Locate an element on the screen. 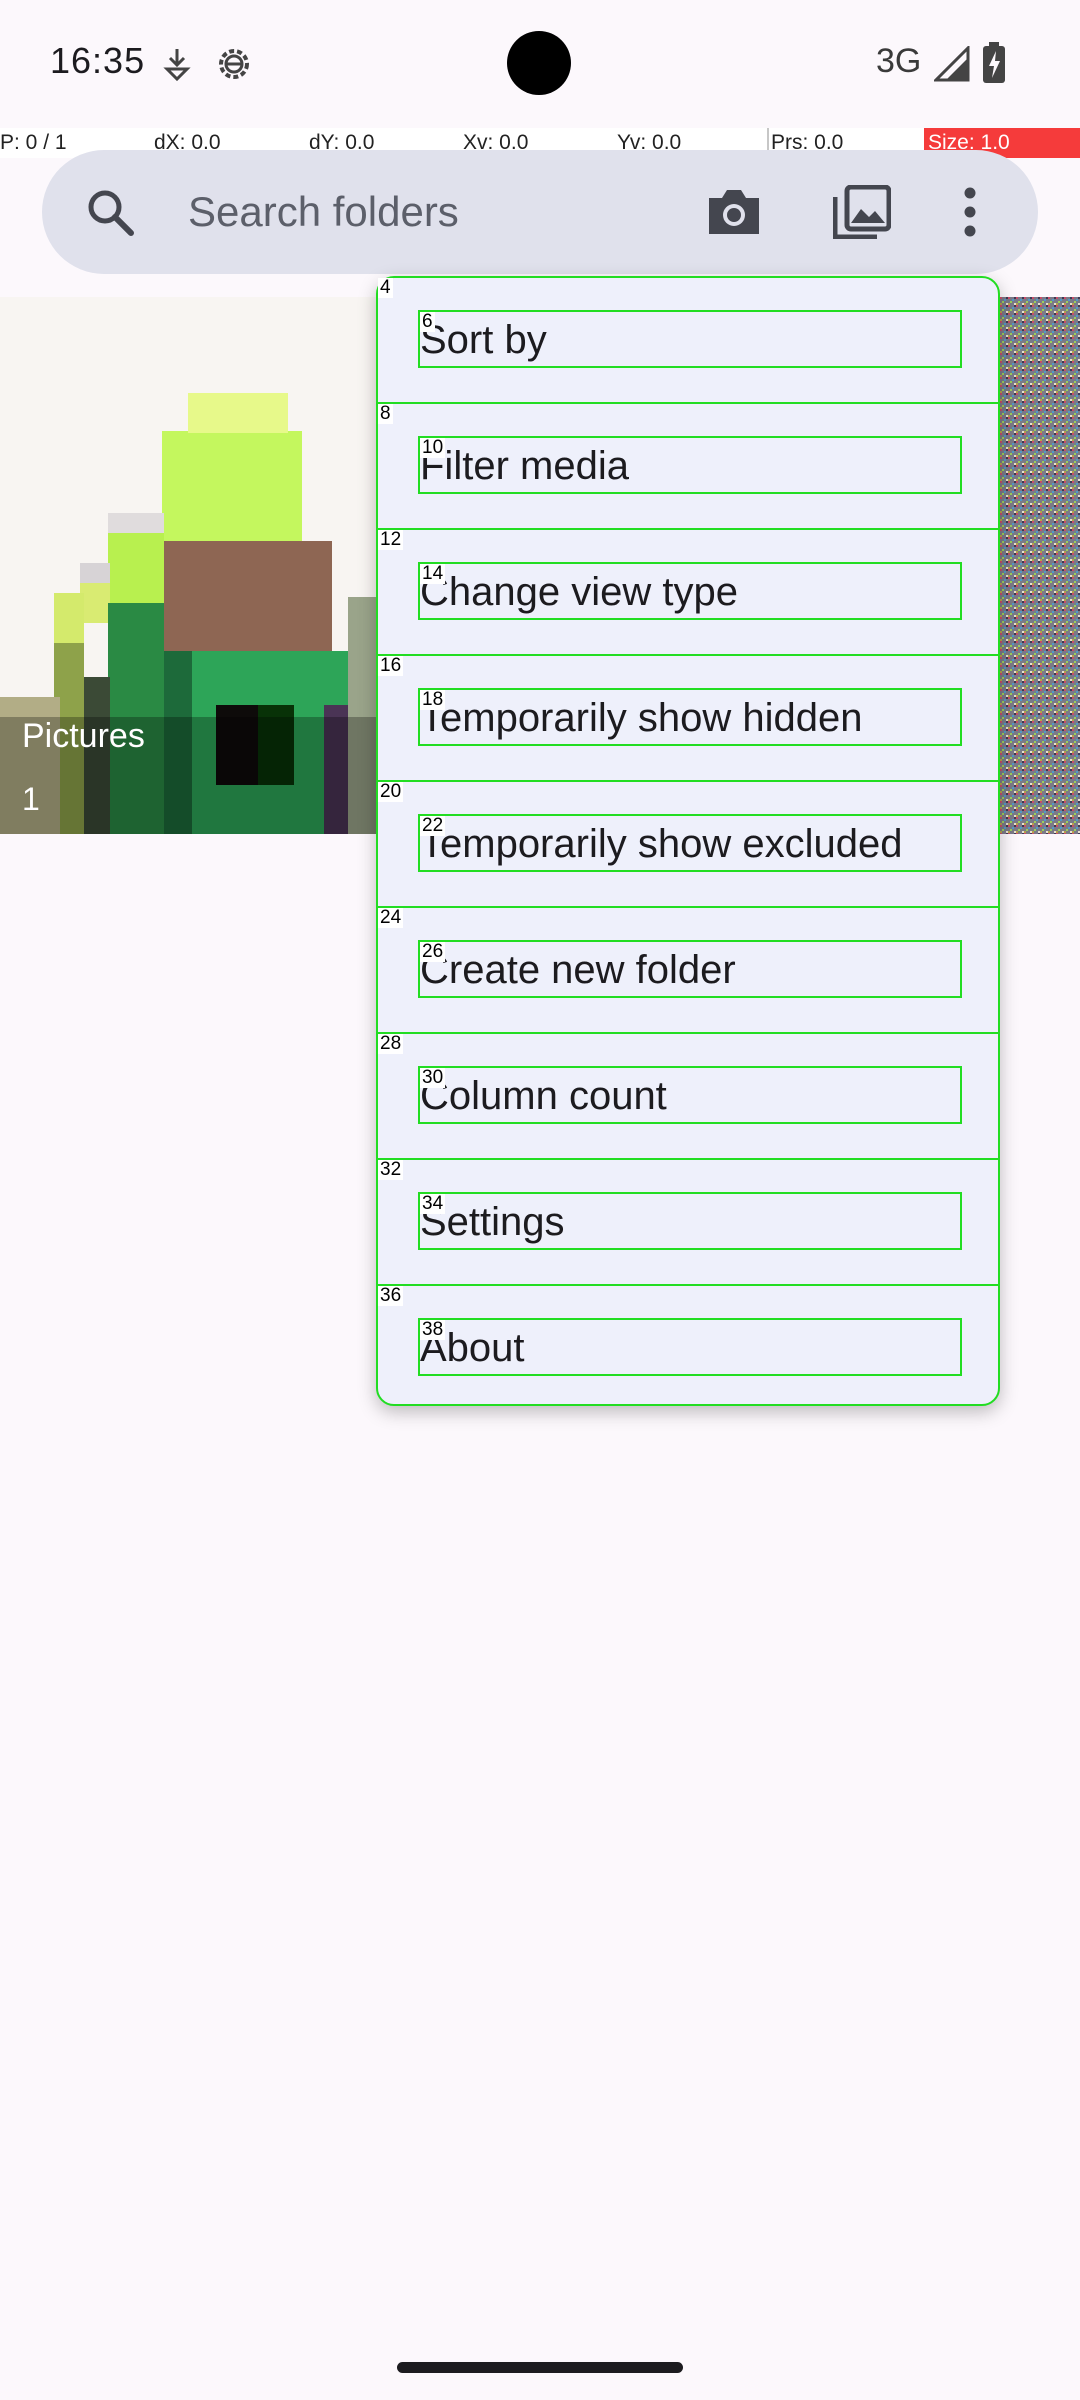  more-vert-icon is located at coordinates (970, 212).